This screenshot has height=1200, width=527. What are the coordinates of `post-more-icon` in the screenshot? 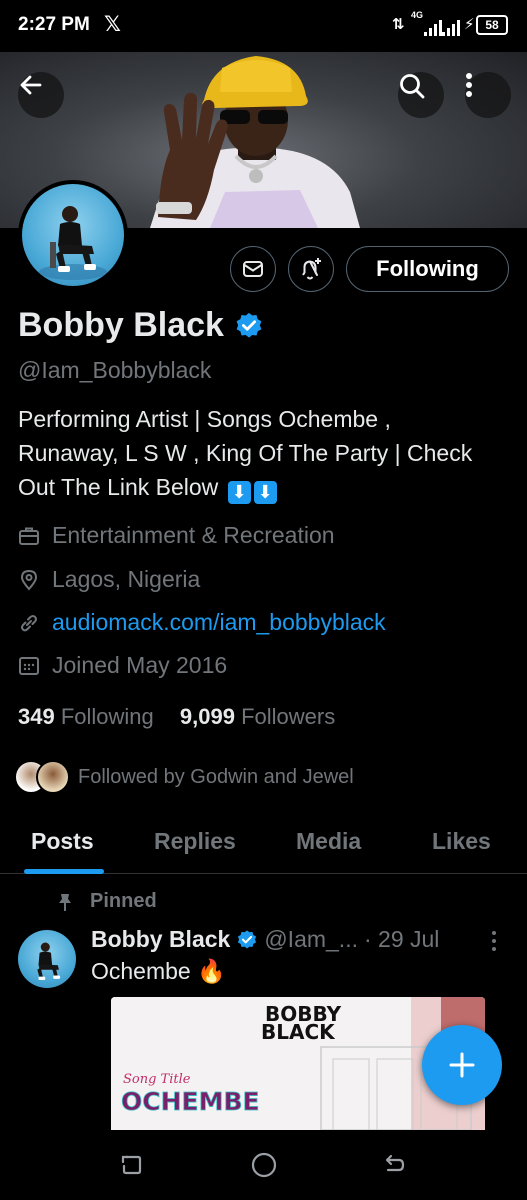 It's located at (494, 941).